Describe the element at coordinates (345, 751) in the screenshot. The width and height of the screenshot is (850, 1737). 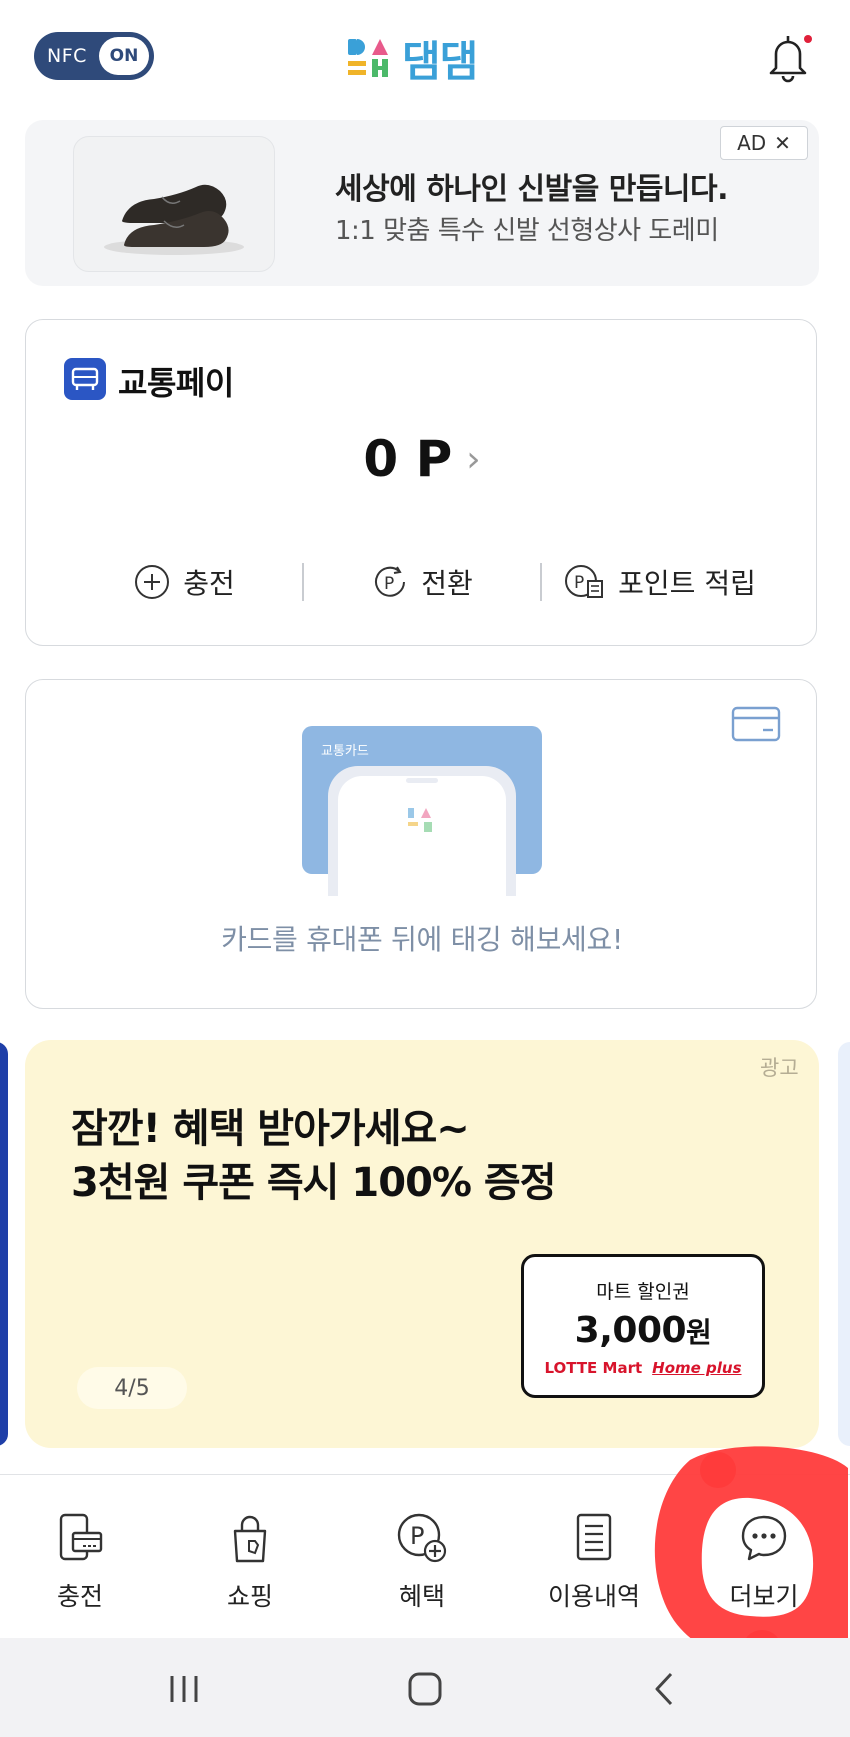
I see `card-label: 교통카드` at that location.